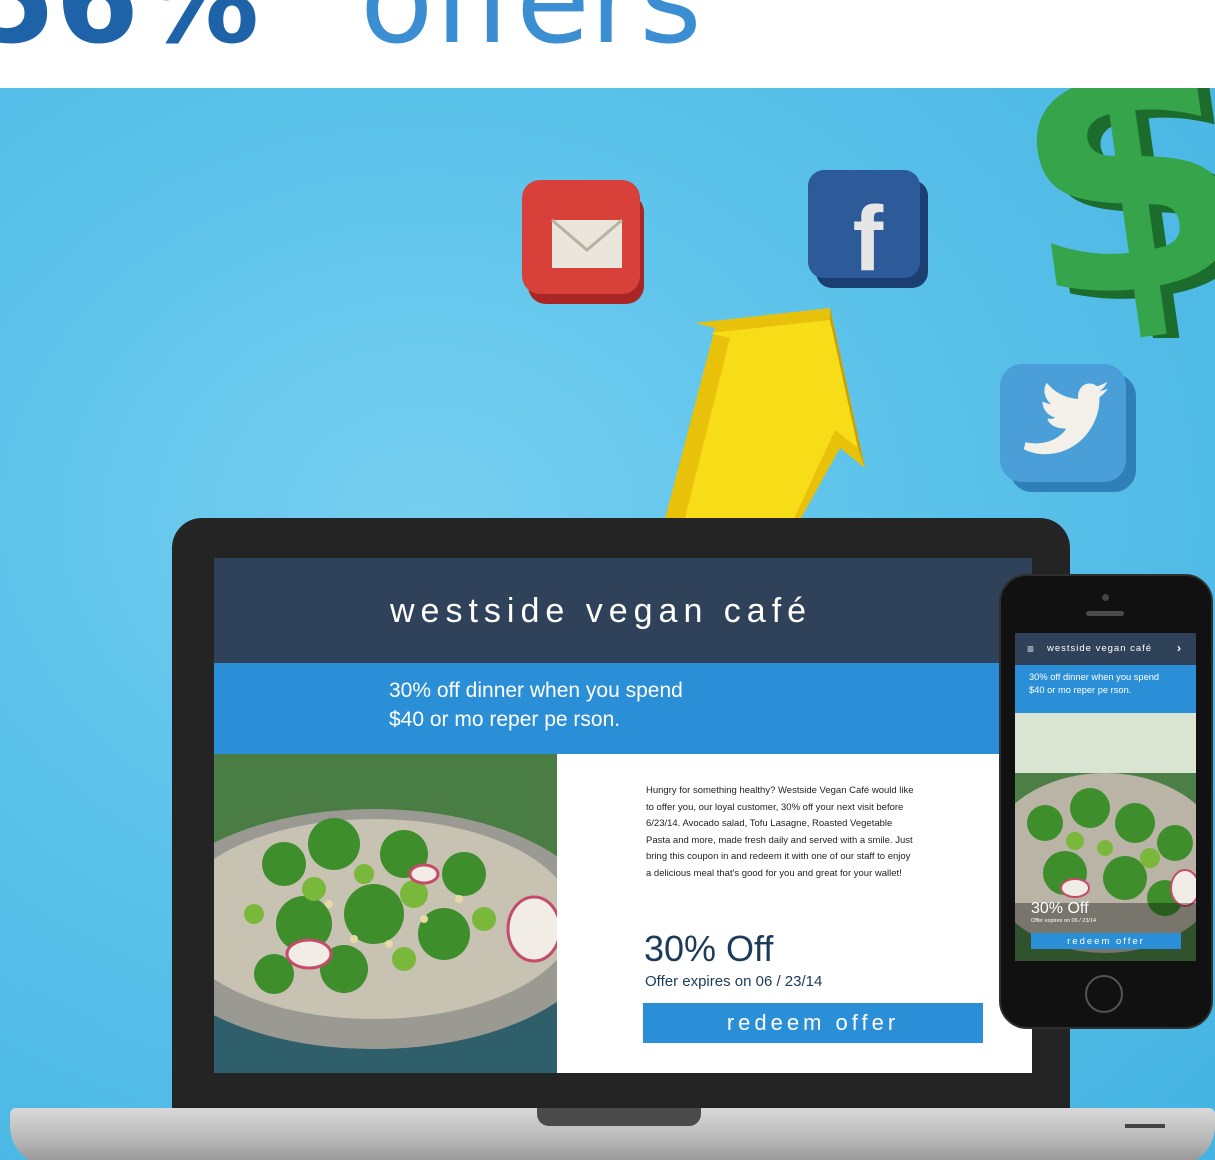 Image resolution: width=1215 pixels, height=1160 pixels. I want to click on headline-percent: 56%, so click(130, 35).